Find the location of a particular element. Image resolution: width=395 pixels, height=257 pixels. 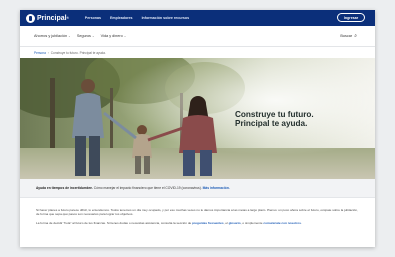

hero-headline-line1: Construye tu futuro. is located at coordinates (274, 114).